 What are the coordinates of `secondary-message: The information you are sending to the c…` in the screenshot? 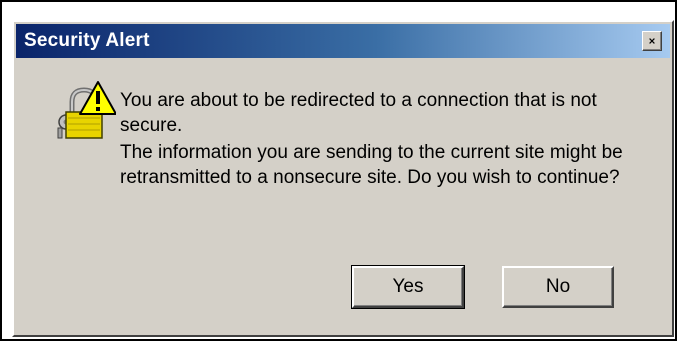 It's located at (371, 165).